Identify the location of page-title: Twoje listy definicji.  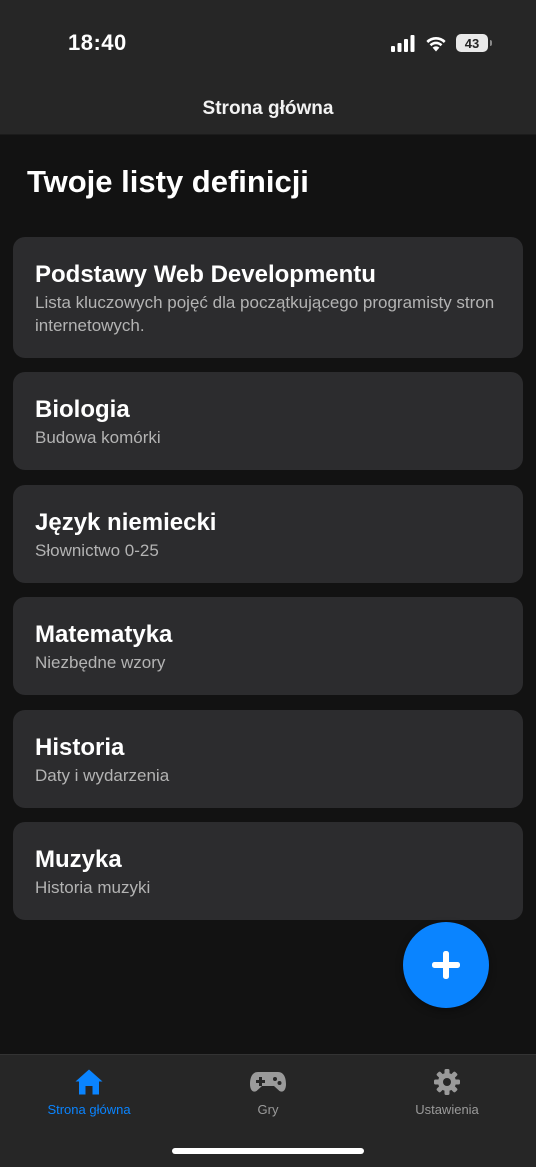
(168, 181).